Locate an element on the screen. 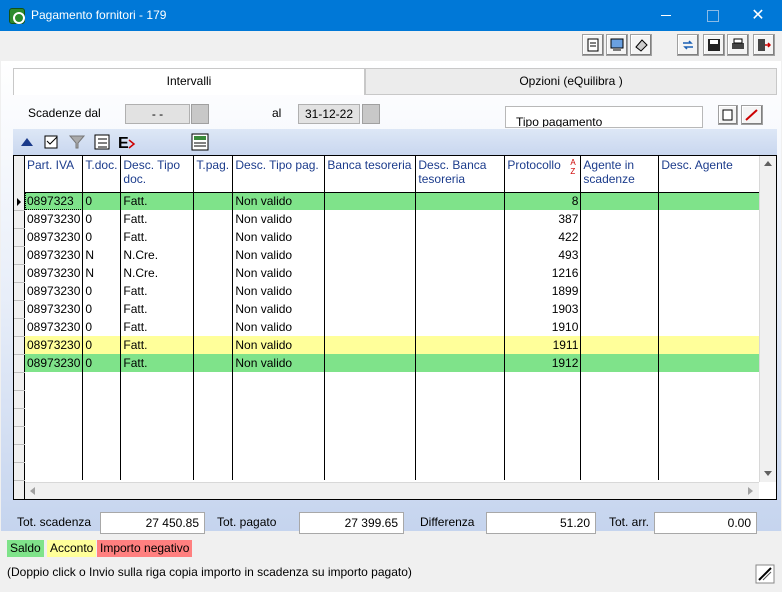 This screenshot has height=592, width=782. col-header-tpag: T.pag. is located at coordinates (213, 174).